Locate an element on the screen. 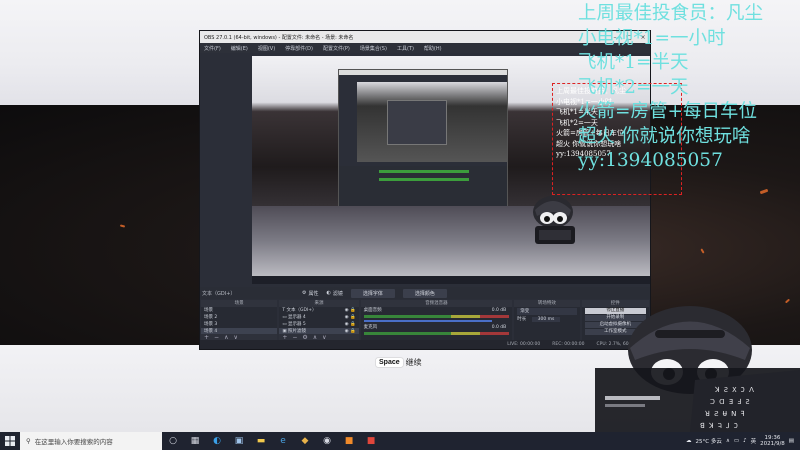 Image resolution: width=800 pixels, height=450 pixels. audio-mixer-dock: 音频混音器 桌面音频 0.0 dB 麦克风 0.0 dB is located at coordinates (436, 320).